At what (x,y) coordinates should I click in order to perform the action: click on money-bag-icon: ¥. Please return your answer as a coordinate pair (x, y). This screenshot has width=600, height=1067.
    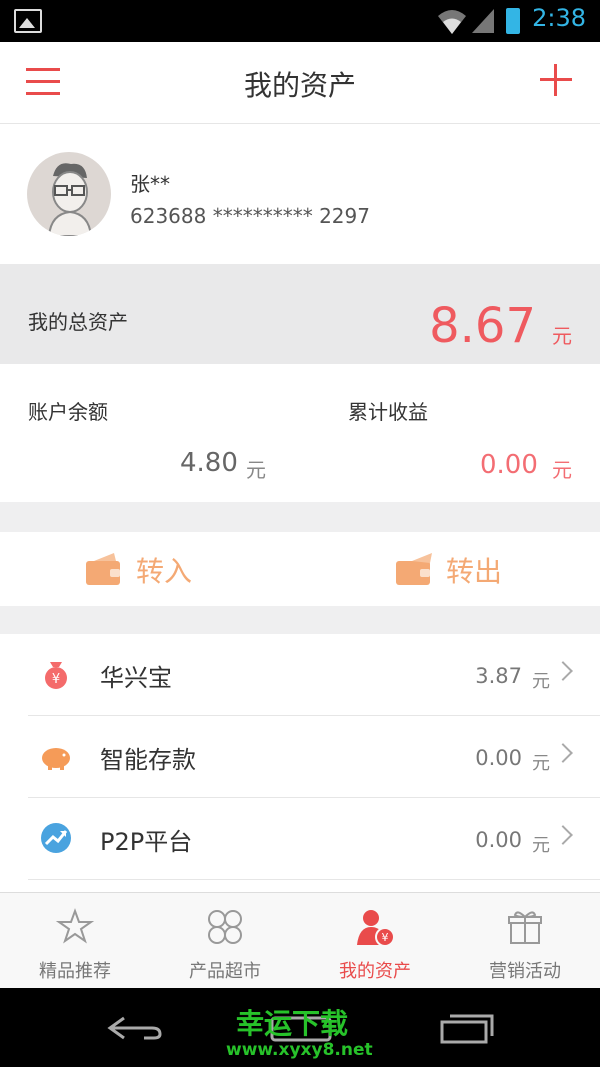
    Looking at the image, I should click on (56, 675).